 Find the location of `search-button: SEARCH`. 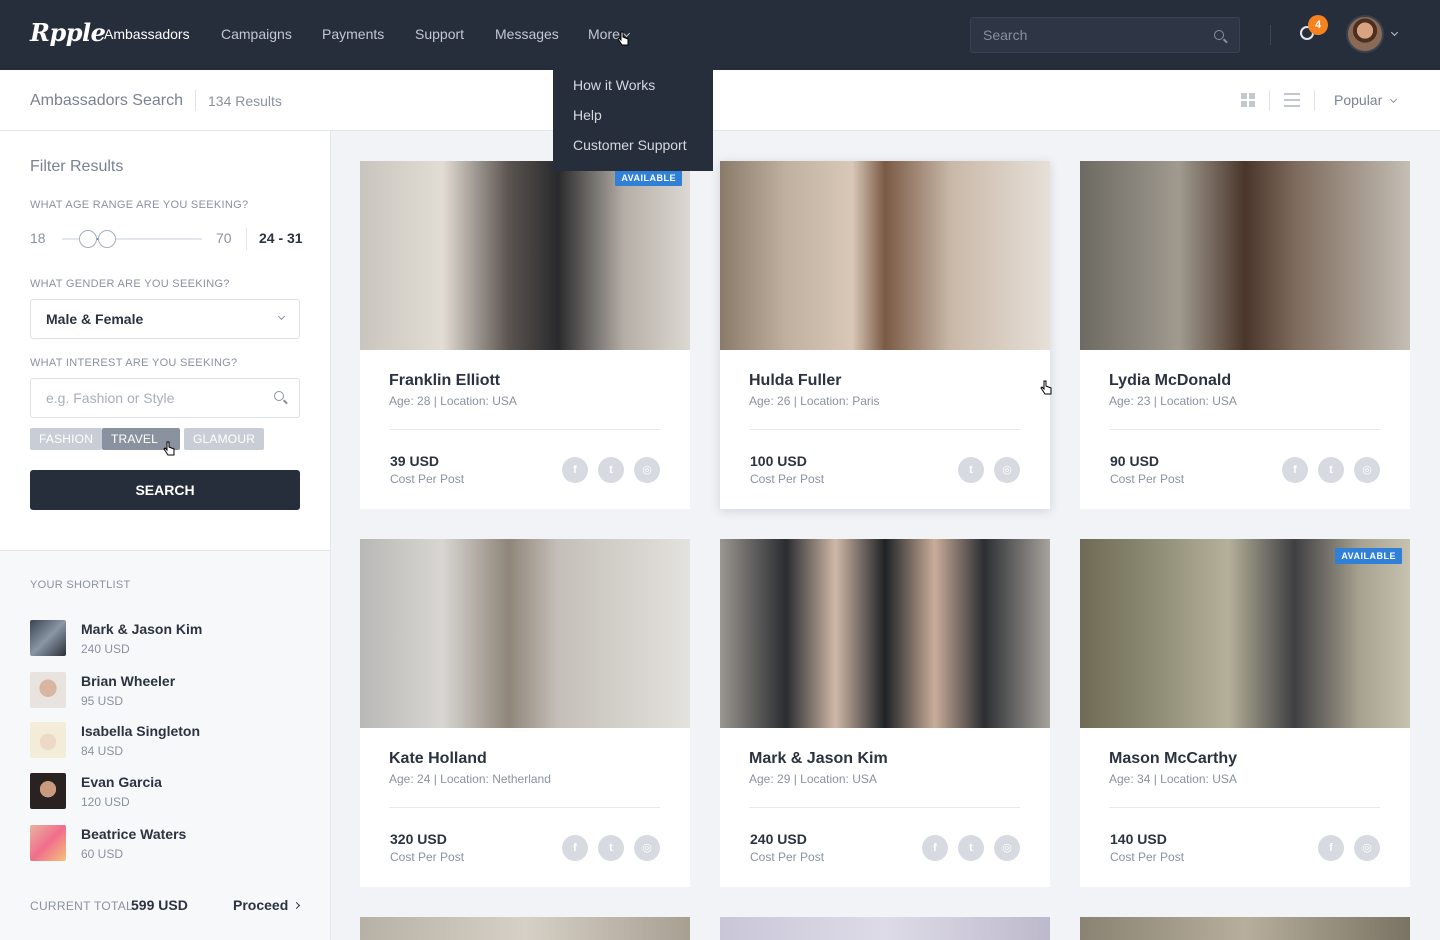

search-button: SEARCH is located at coordinates (165, 490).